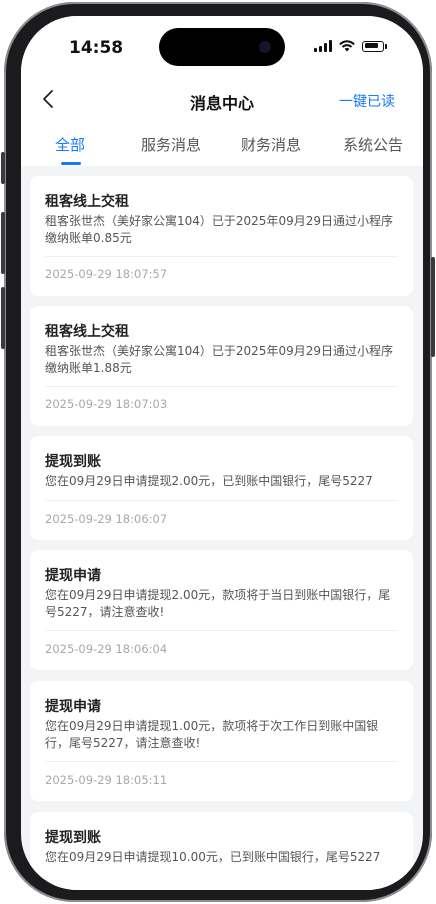 This screenshot has height=904, width=436. What do you see at coordinates (71, 163) in the screenshot?
I see `active-tab-indicator` at bounding box center [71, 163].